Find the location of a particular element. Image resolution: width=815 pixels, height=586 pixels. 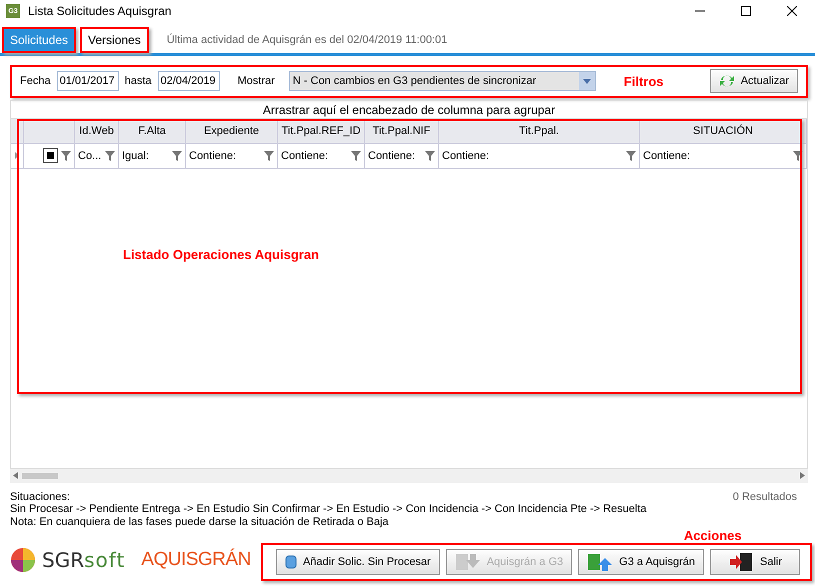

until-label: hasta is located at coordinates (138, 81).